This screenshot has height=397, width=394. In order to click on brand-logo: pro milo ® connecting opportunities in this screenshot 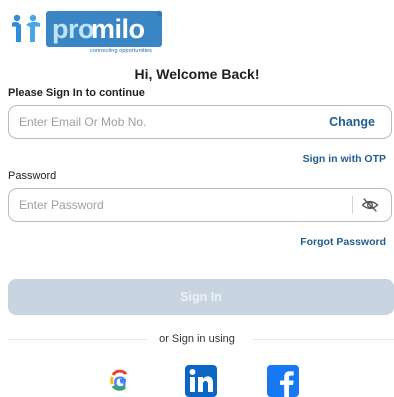, I will do `click(85, 34)`.